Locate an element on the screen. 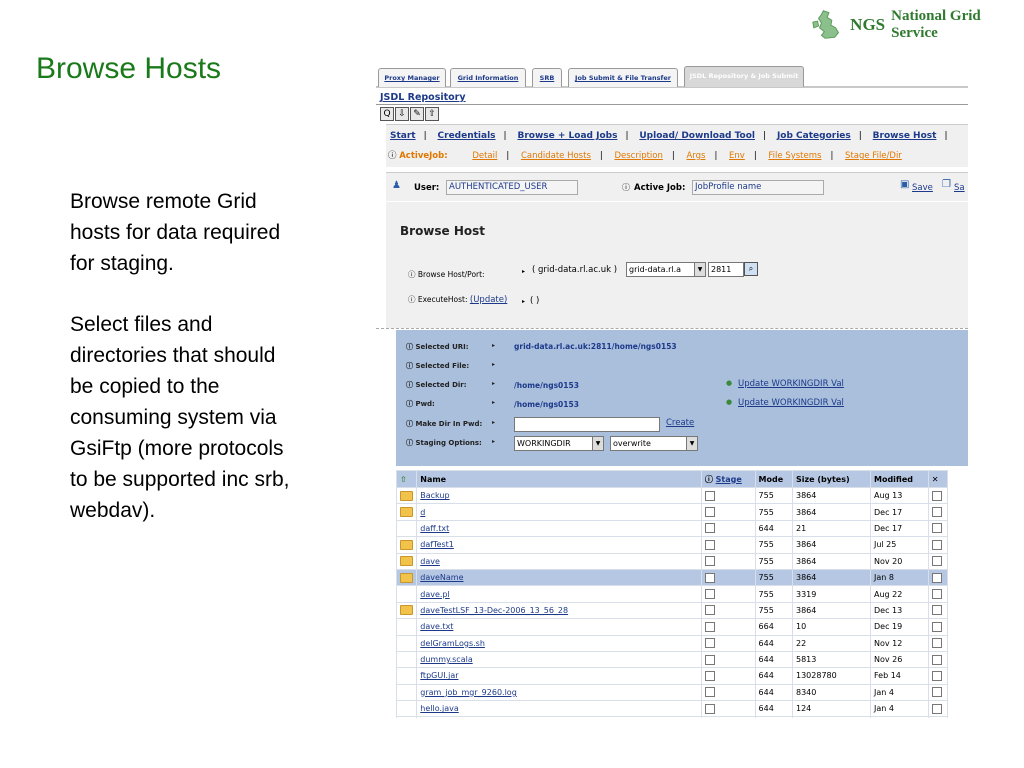 This screenshot has height=768, width=1024. save-as-link: Sa is located at coordinates (959, 188).